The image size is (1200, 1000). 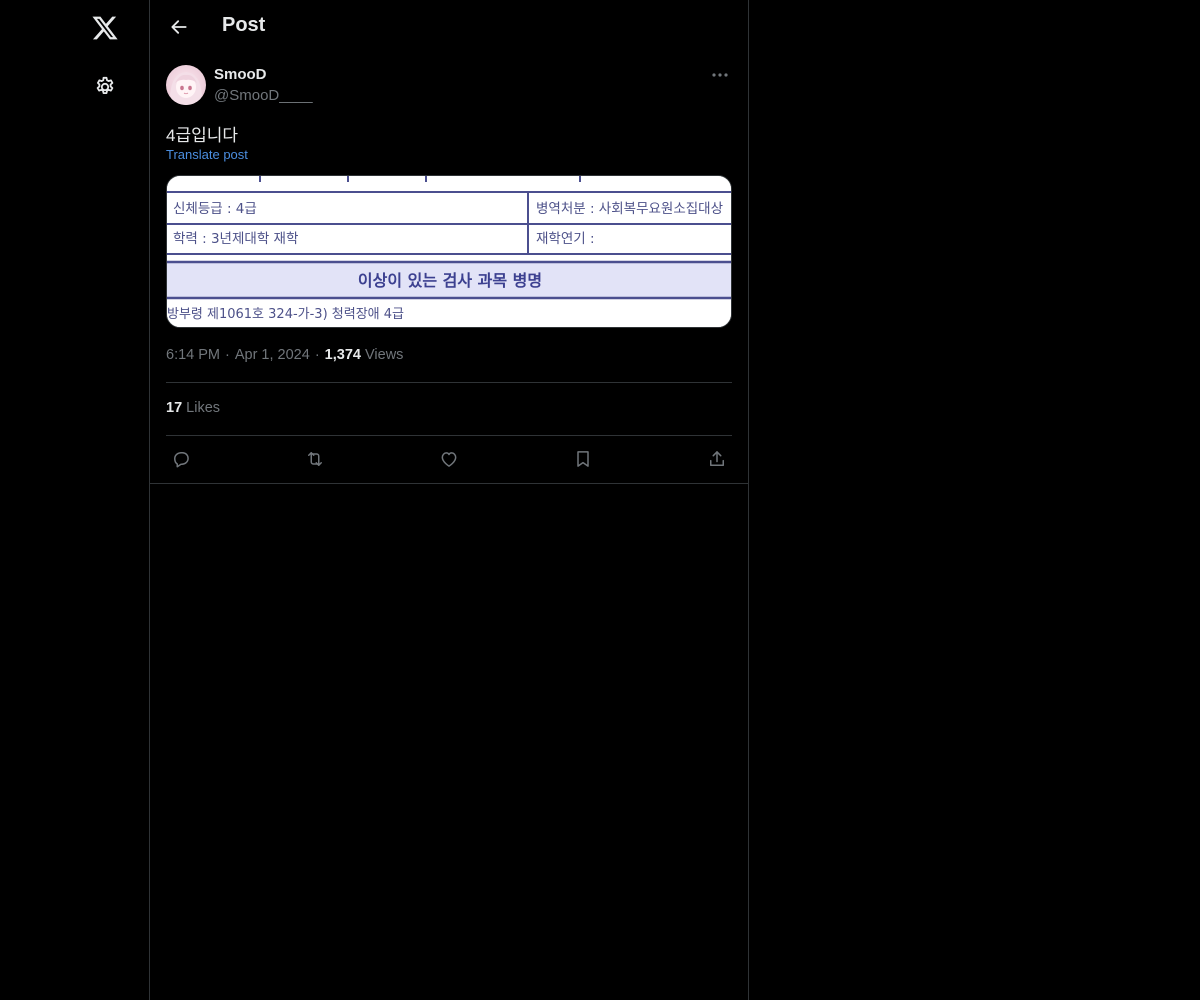 What do you see at coordinates (181, 459) in the screenshot?
I see `reply-icon` at bounding box center [181, 459].